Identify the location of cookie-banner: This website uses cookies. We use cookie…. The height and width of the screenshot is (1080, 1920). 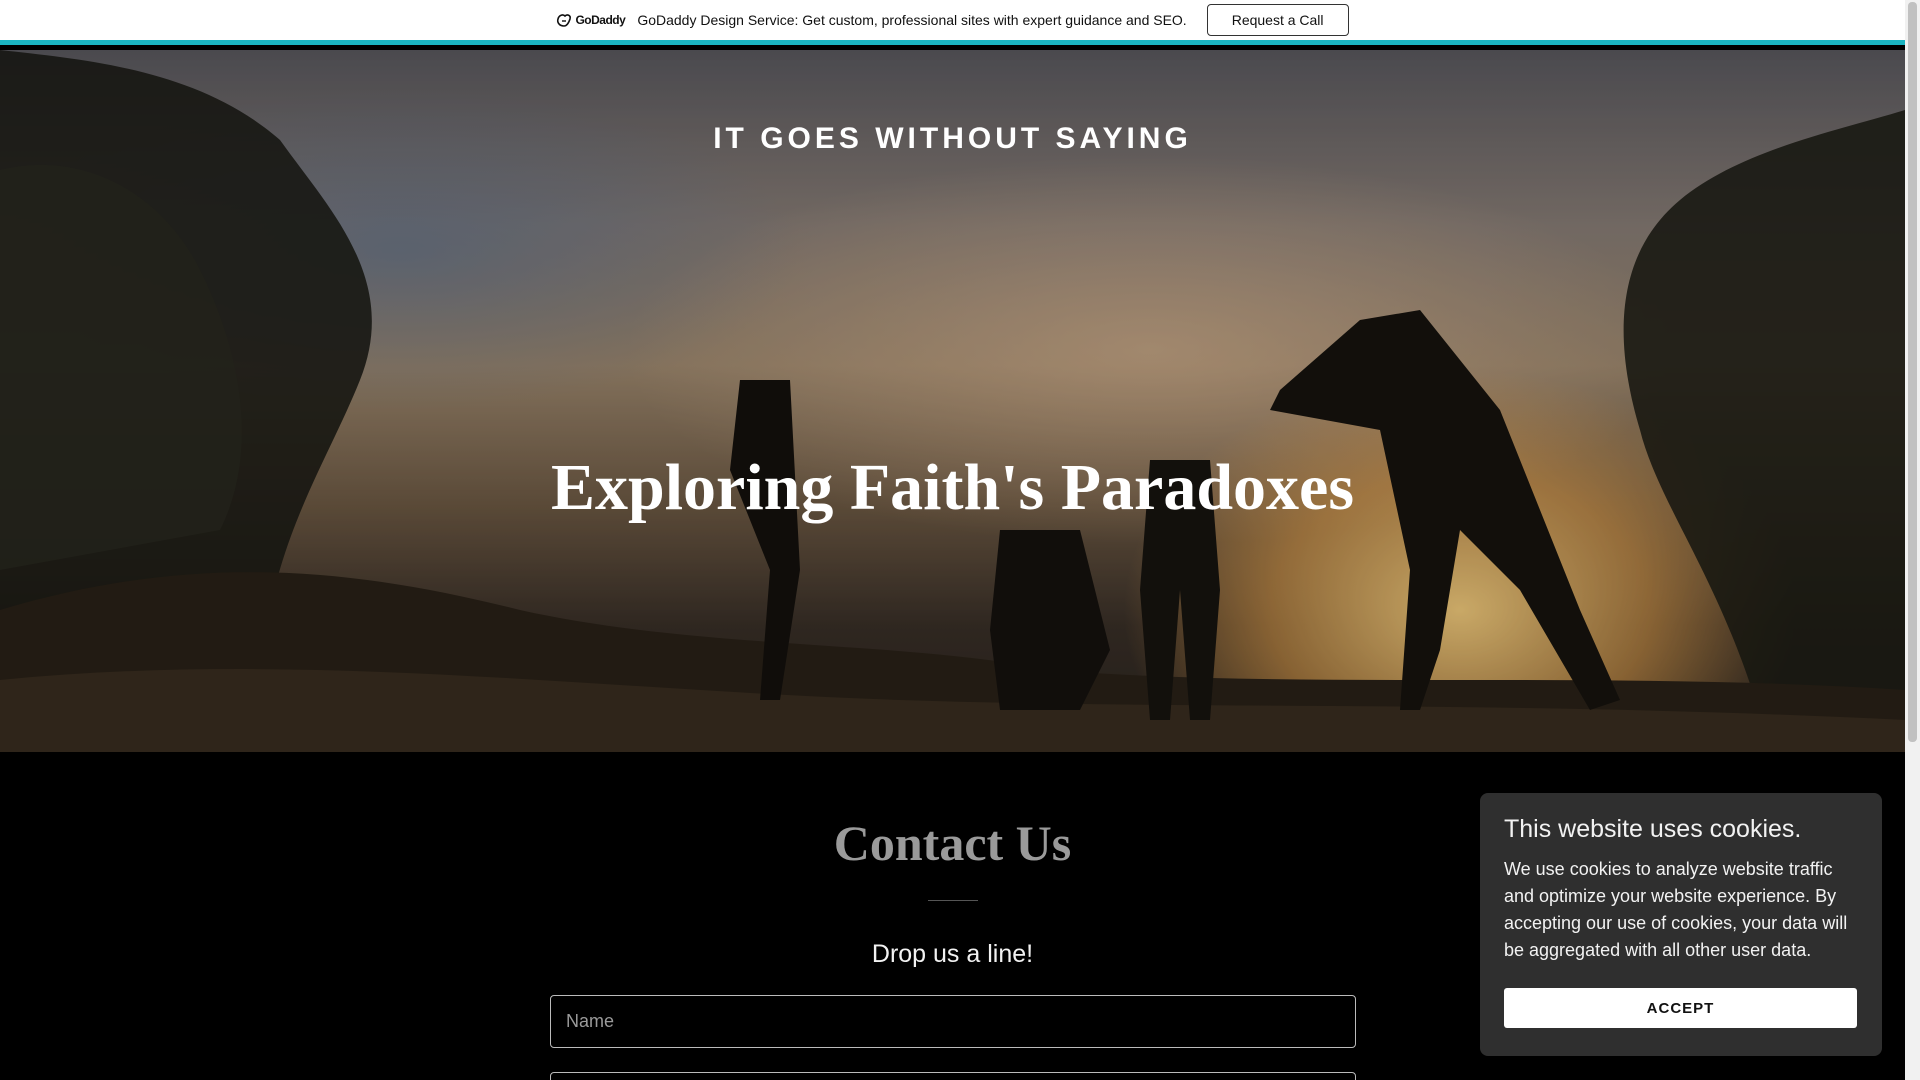
(1681, 924).